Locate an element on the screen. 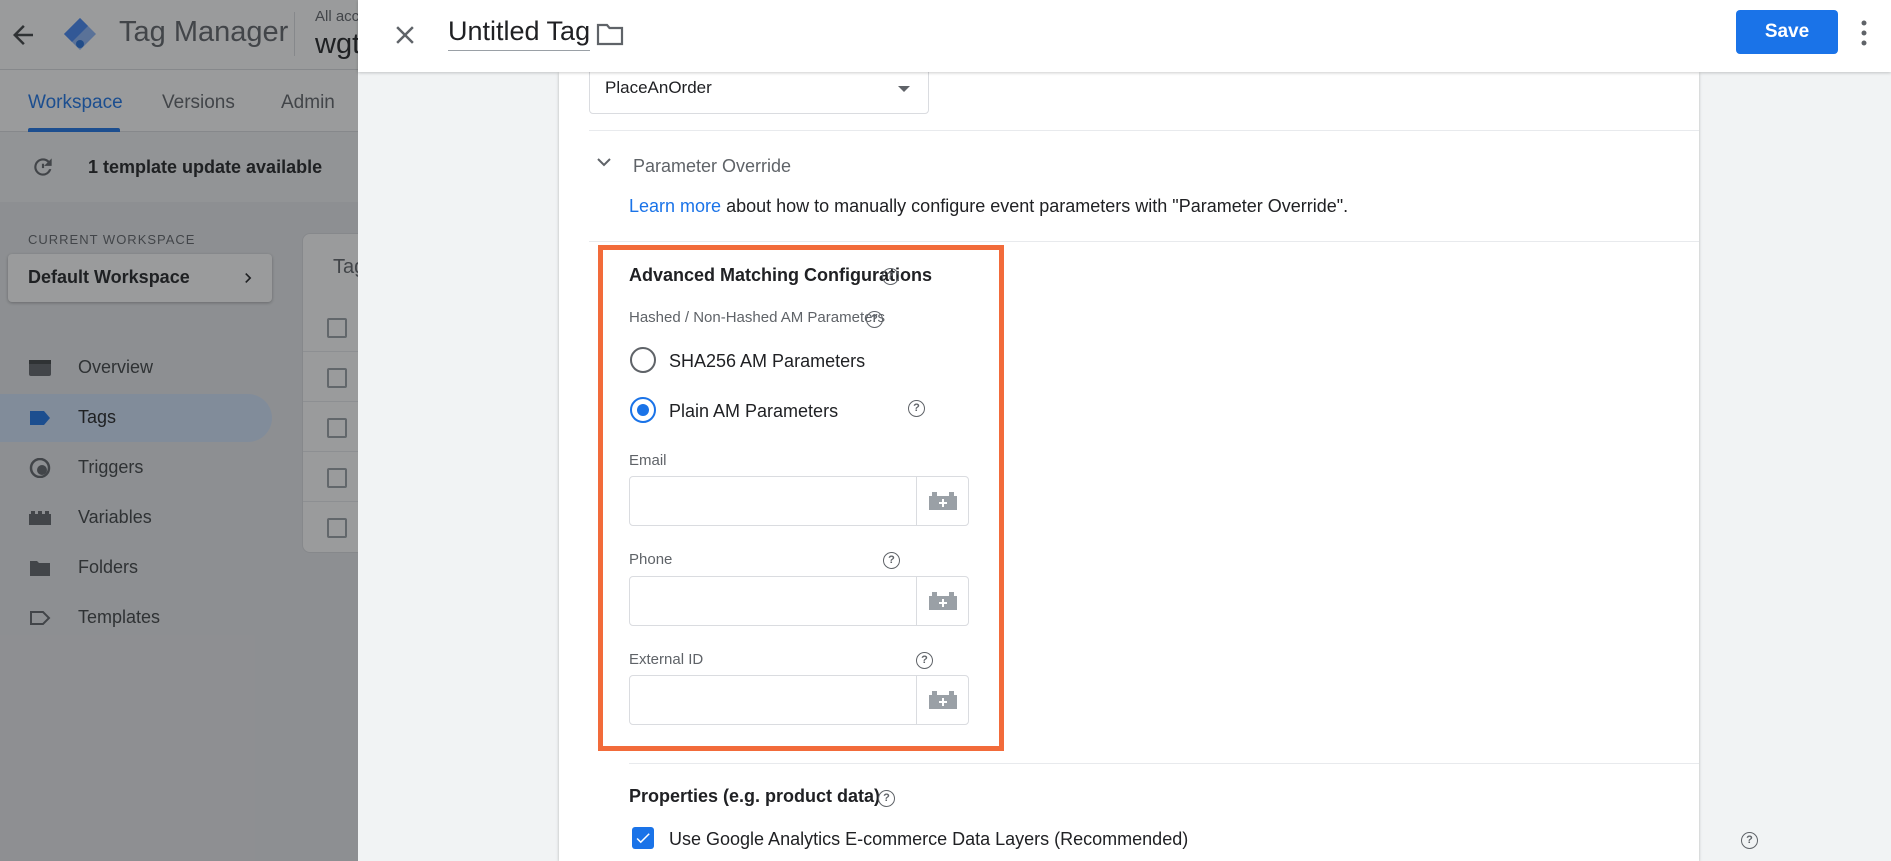 Image resolution: width=1891 pixels, height=861 pixels. sheet-header: Untitled Tag Save is located at coordinates (1124, 36).